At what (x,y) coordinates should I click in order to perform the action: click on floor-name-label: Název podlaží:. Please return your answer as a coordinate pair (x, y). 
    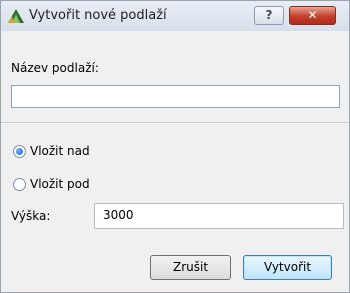
    Looking at the image, I should click on (55, 68).